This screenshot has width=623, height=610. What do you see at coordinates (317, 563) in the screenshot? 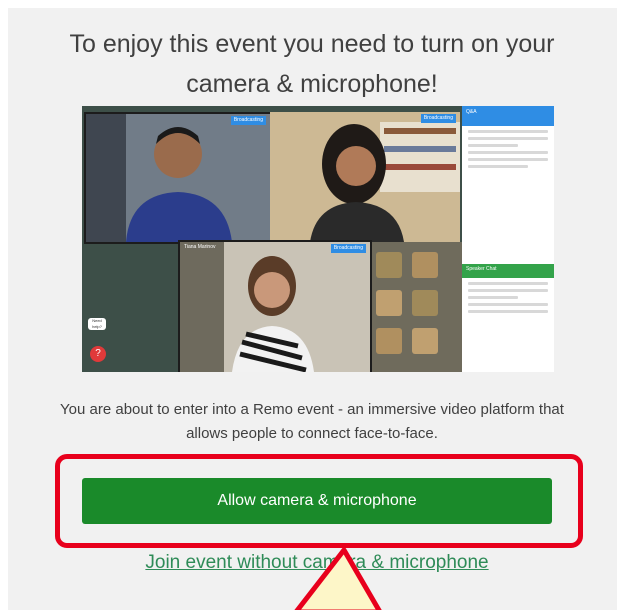
I see `join-without-camera-link: Join event without camera & microphone` at bounding box center [317, 563].